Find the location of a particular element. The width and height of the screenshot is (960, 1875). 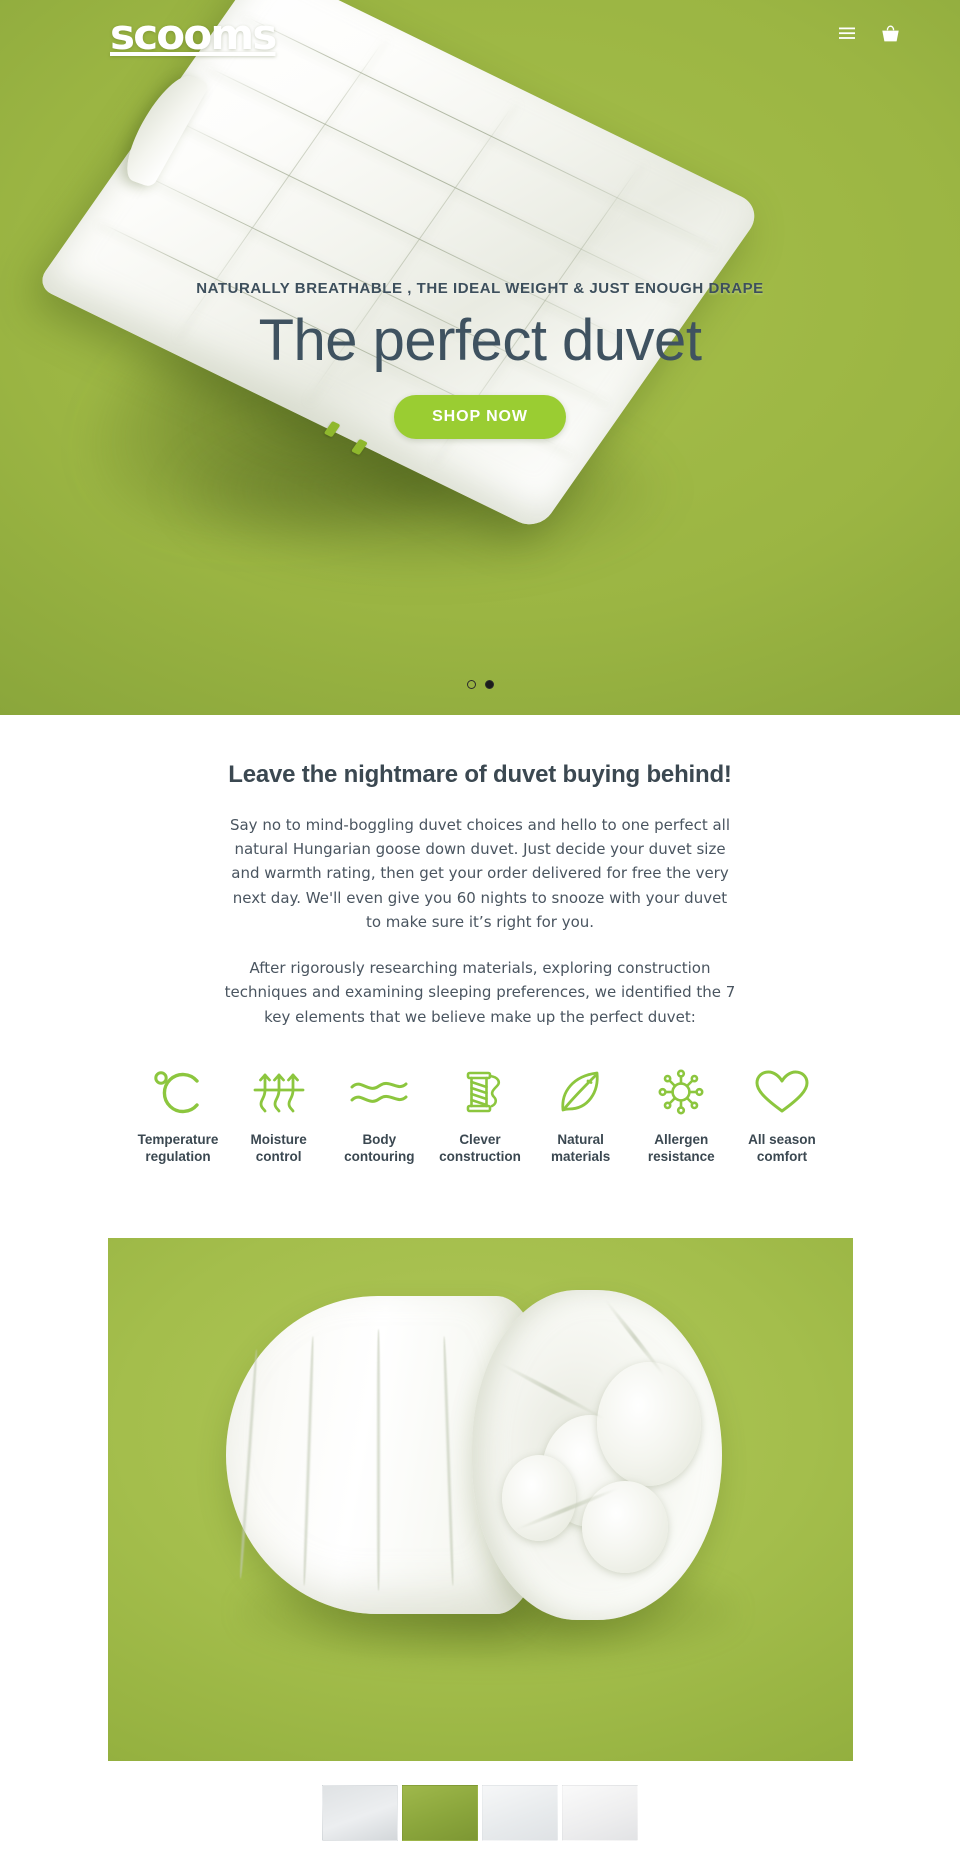

wavy-lines-icon is located at coordinates (379, 1092).